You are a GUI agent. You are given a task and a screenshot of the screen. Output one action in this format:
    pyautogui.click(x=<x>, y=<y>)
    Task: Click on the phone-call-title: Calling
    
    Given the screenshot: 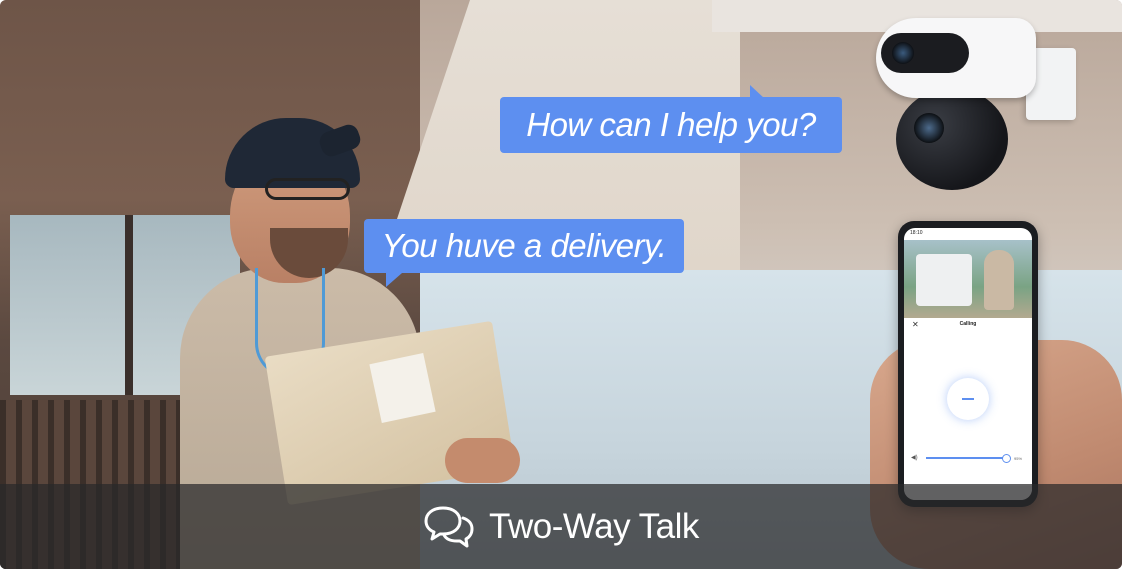 What is the action you would take?
    pyautogui.click(x=968, y=324)
    